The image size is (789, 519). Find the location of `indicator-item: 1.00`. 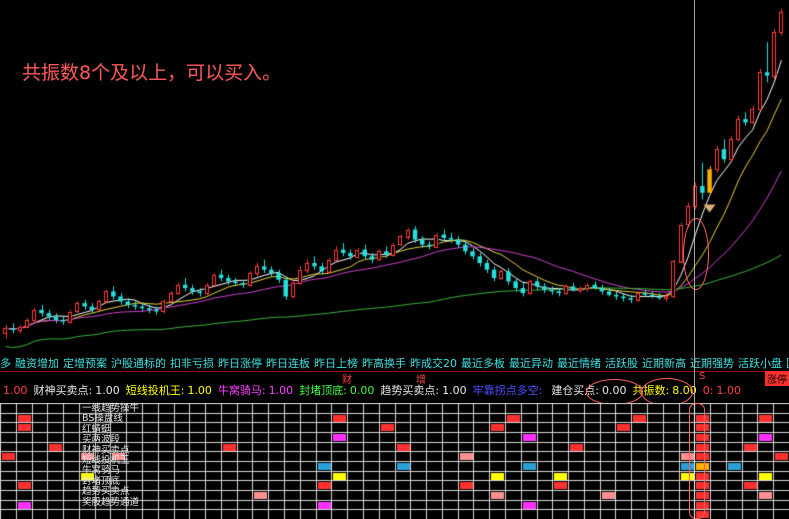

indicator-item: 1.00 is located at coordinates (14, 390).